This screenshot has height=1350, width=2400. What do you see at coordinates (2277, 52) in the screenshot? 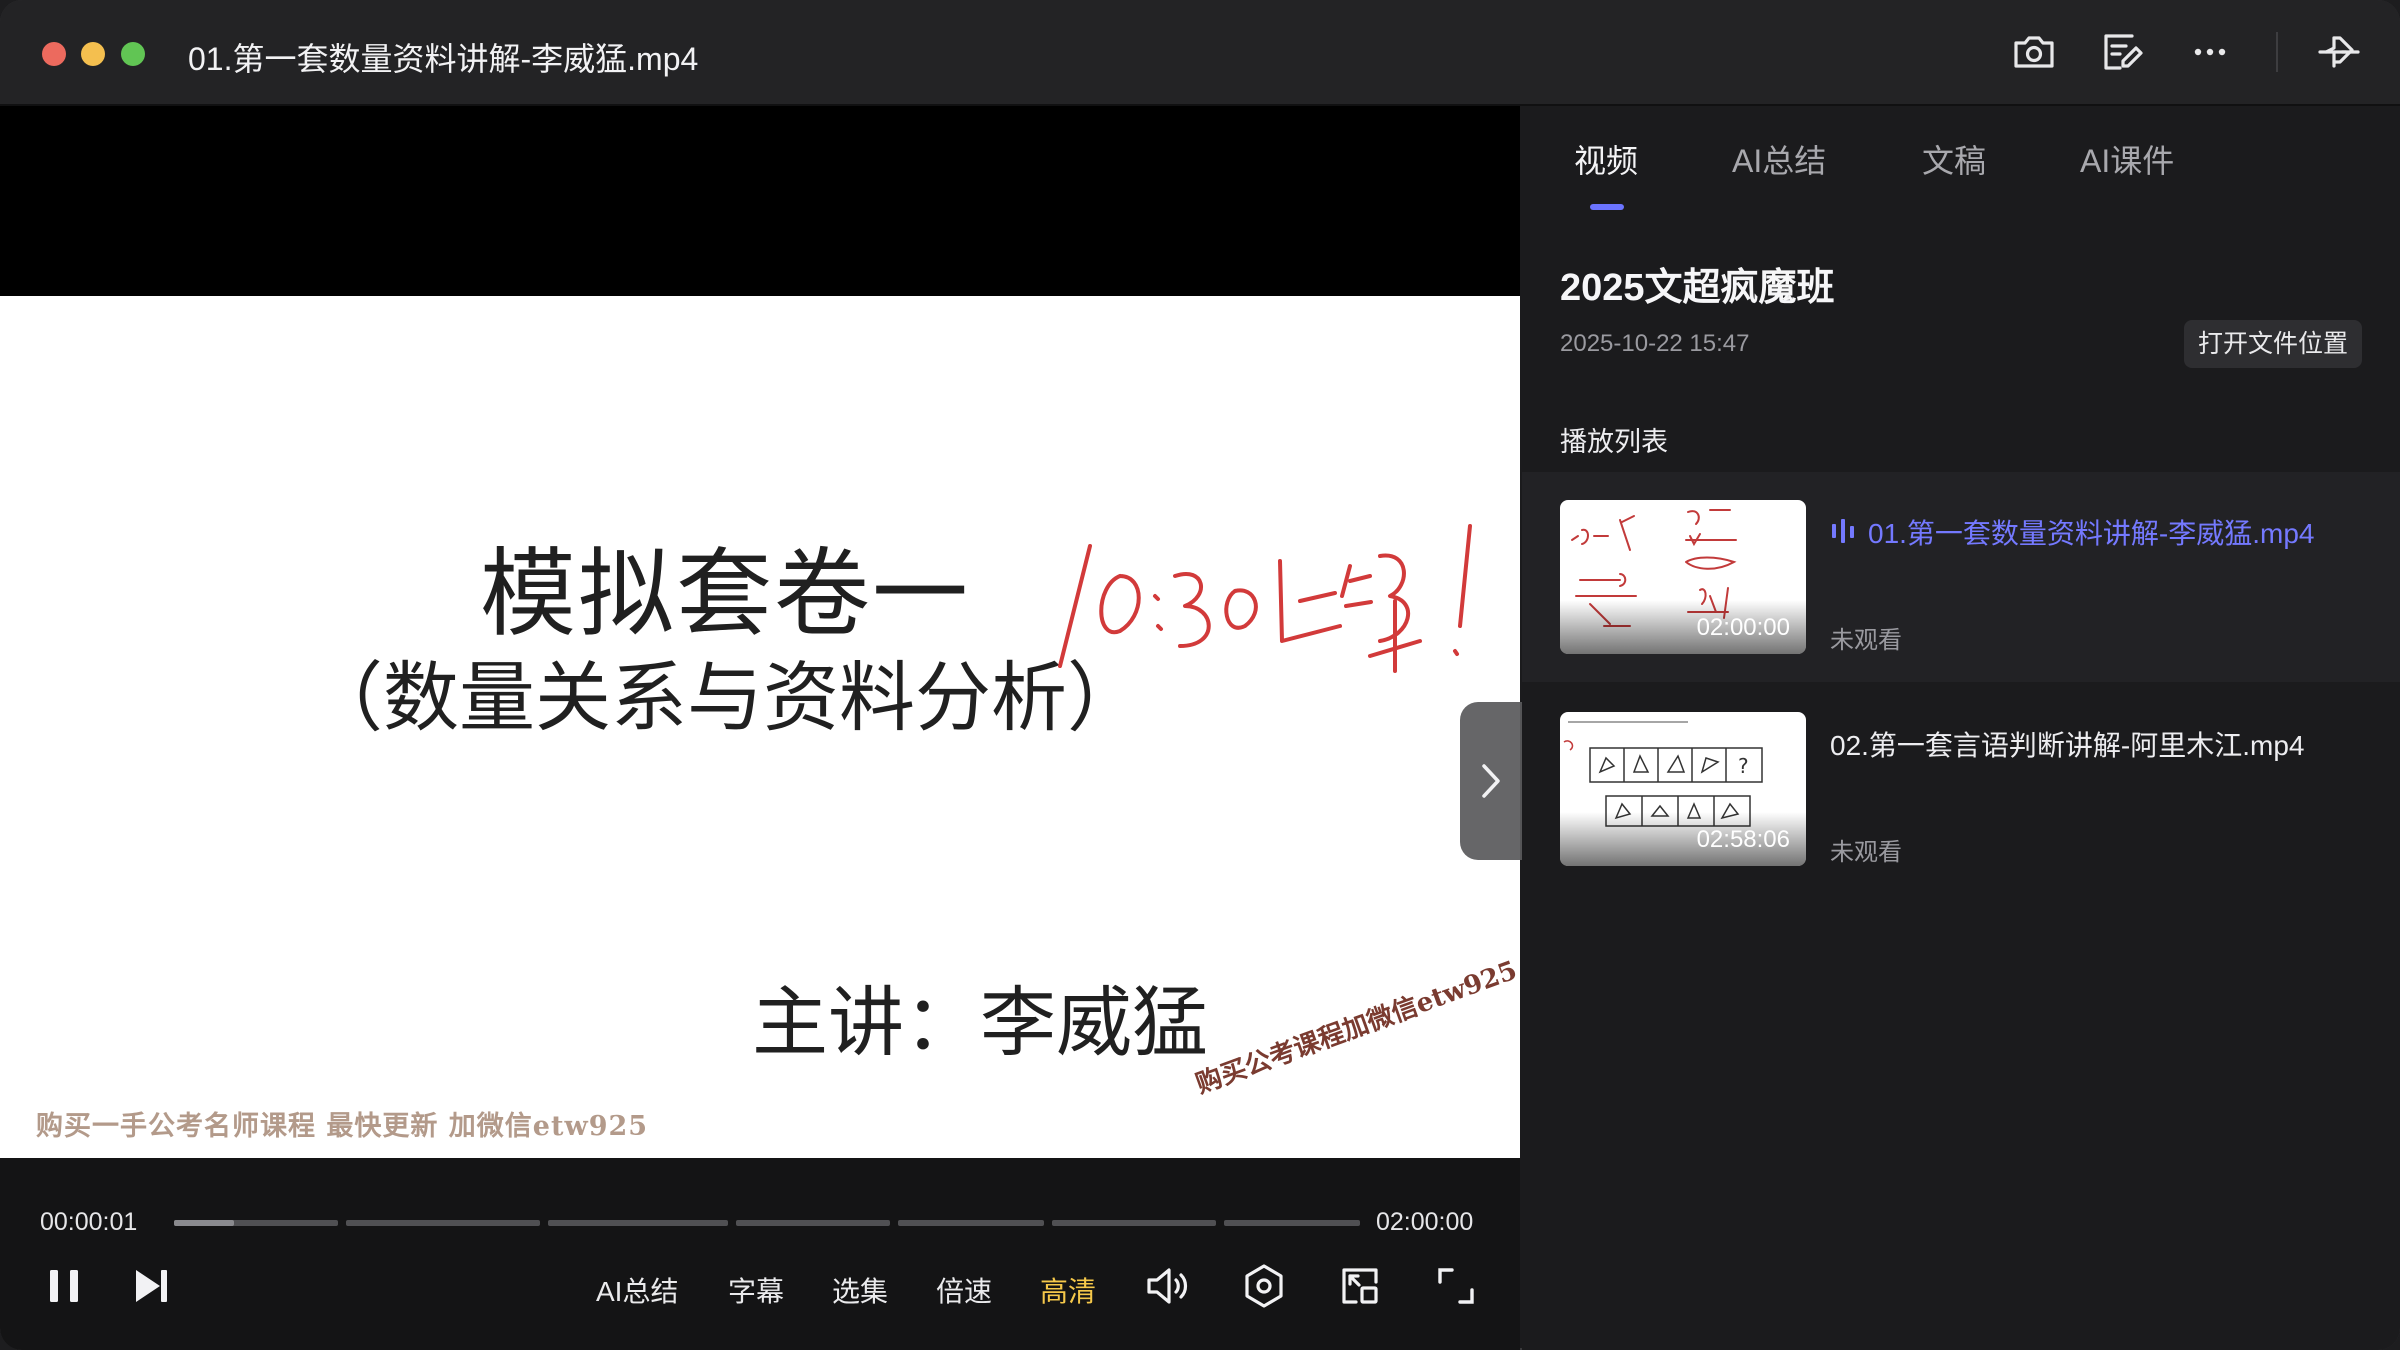
I see `titlebar-divider` at bounding box center [2277, 52].